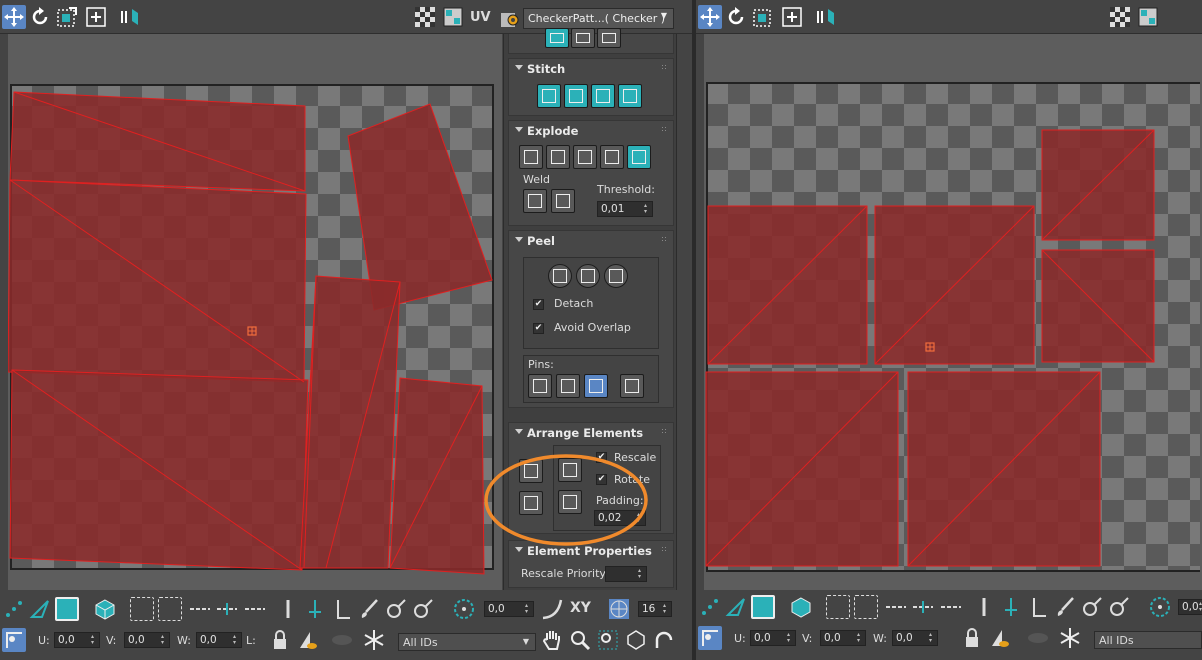 The width and height of the screenshot is (1202, 660). I want to click on texture-dropdown: CheckerPatt...( Checker ) ▼, so click(598, 18).